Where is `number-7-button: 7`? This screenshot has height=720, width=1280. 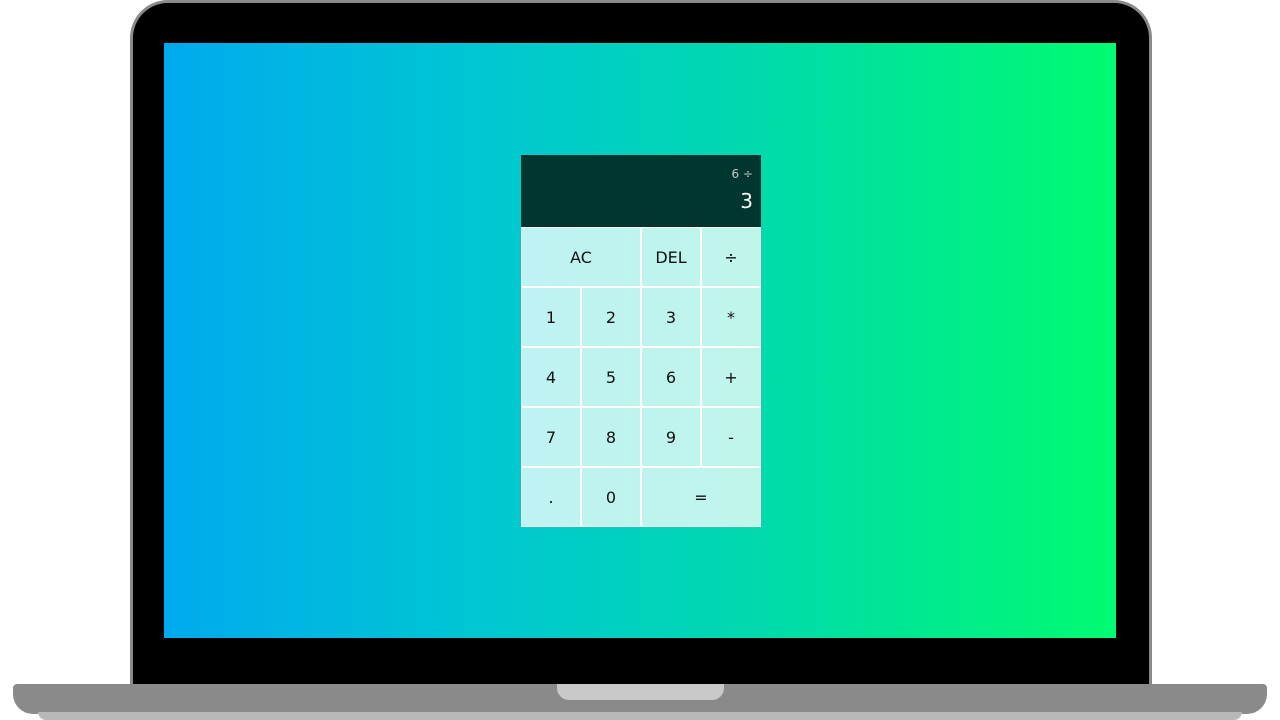 number-7-button: 7 is located at coordinates (551, 437).